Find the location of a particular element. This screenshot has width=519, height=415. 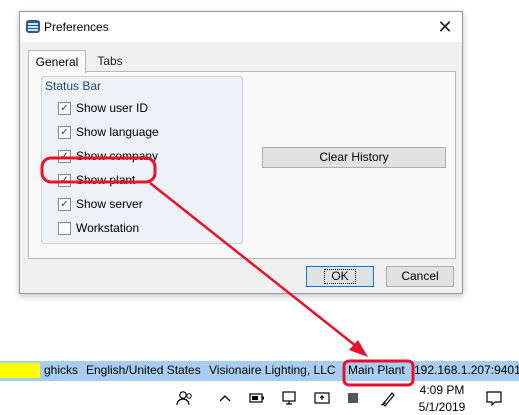

notification-icon is located at coordinates (494, 398).